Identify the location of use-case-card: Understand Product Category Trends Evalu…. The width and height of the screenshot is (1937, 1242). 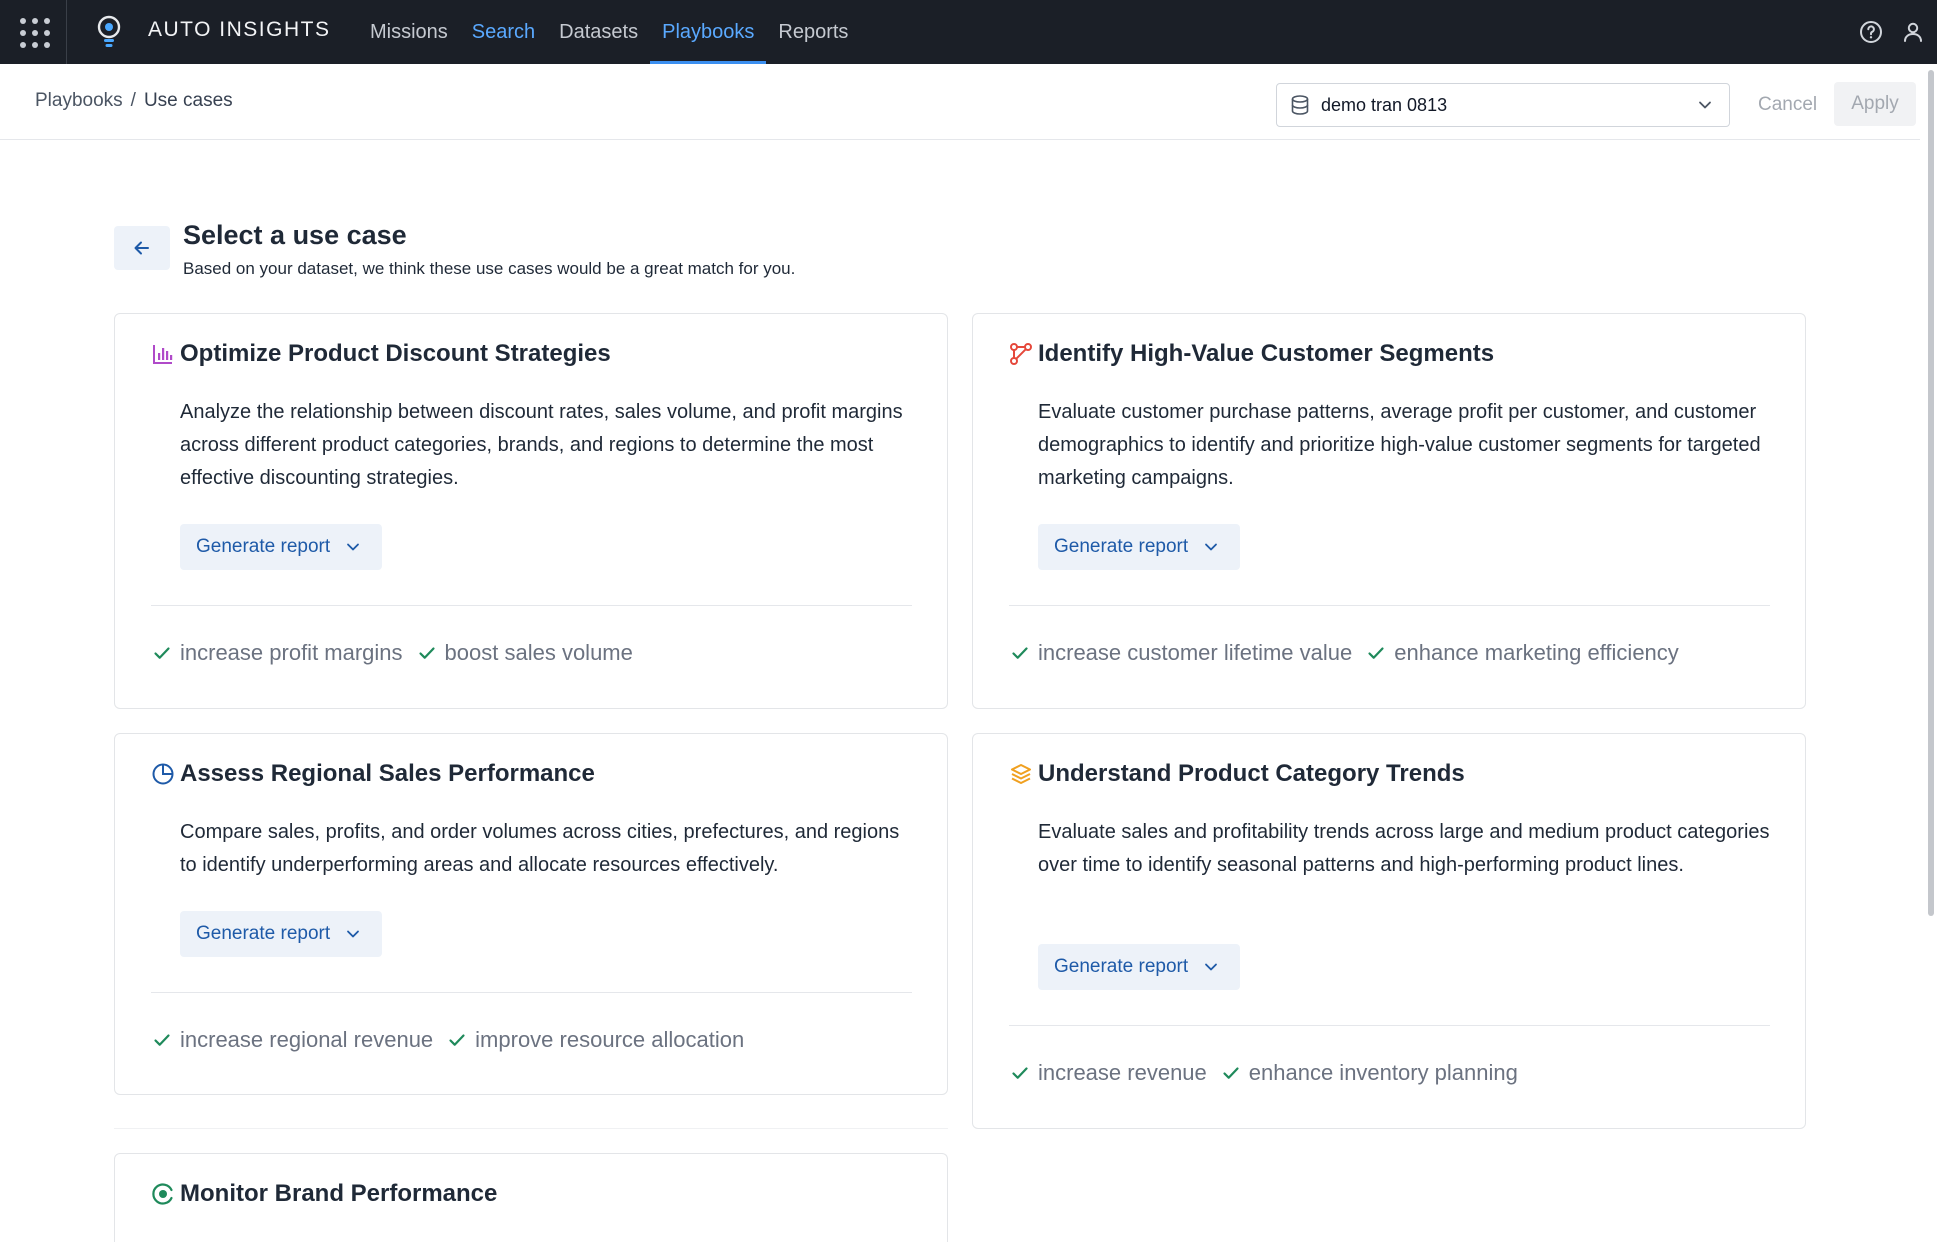
(1389, 931).